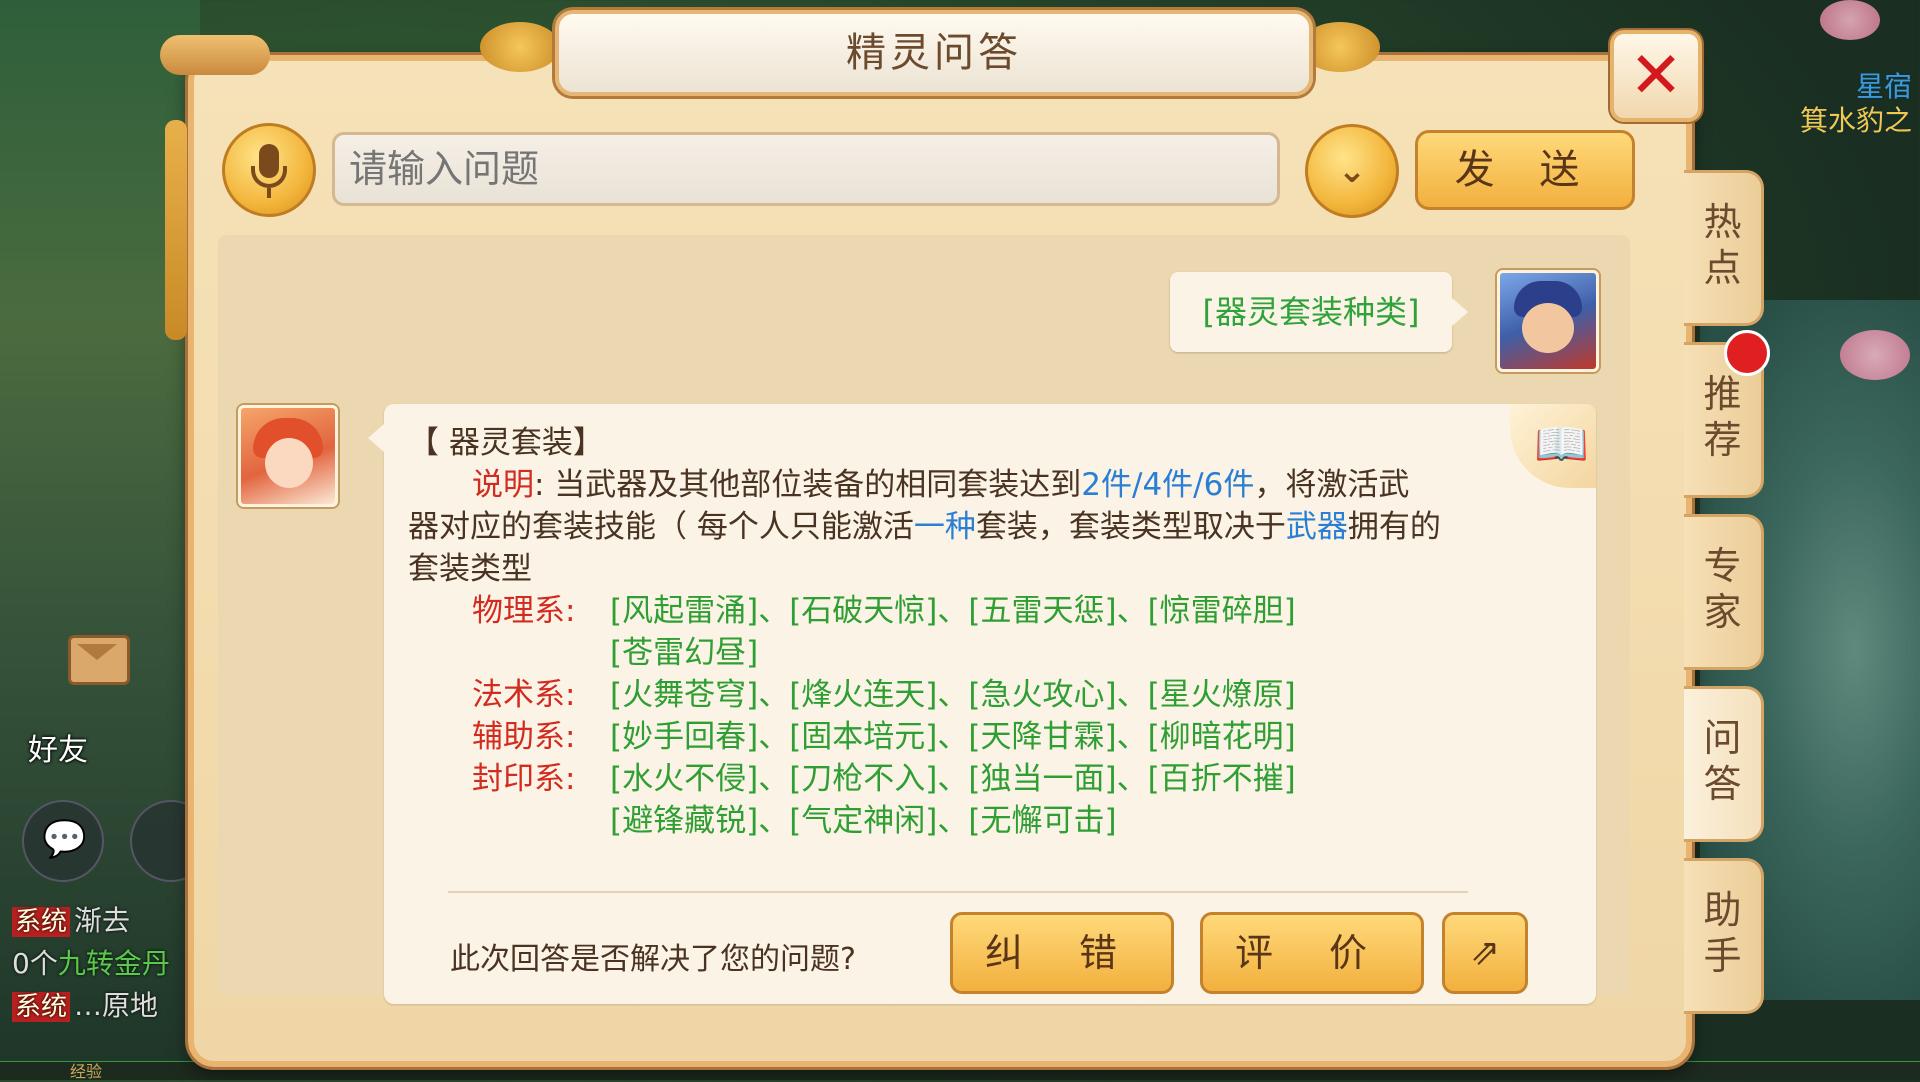  What do you see at coordinates (1548, 321) in the screenshot?
I see `user-avatar` at bounding box center [1548, 321].